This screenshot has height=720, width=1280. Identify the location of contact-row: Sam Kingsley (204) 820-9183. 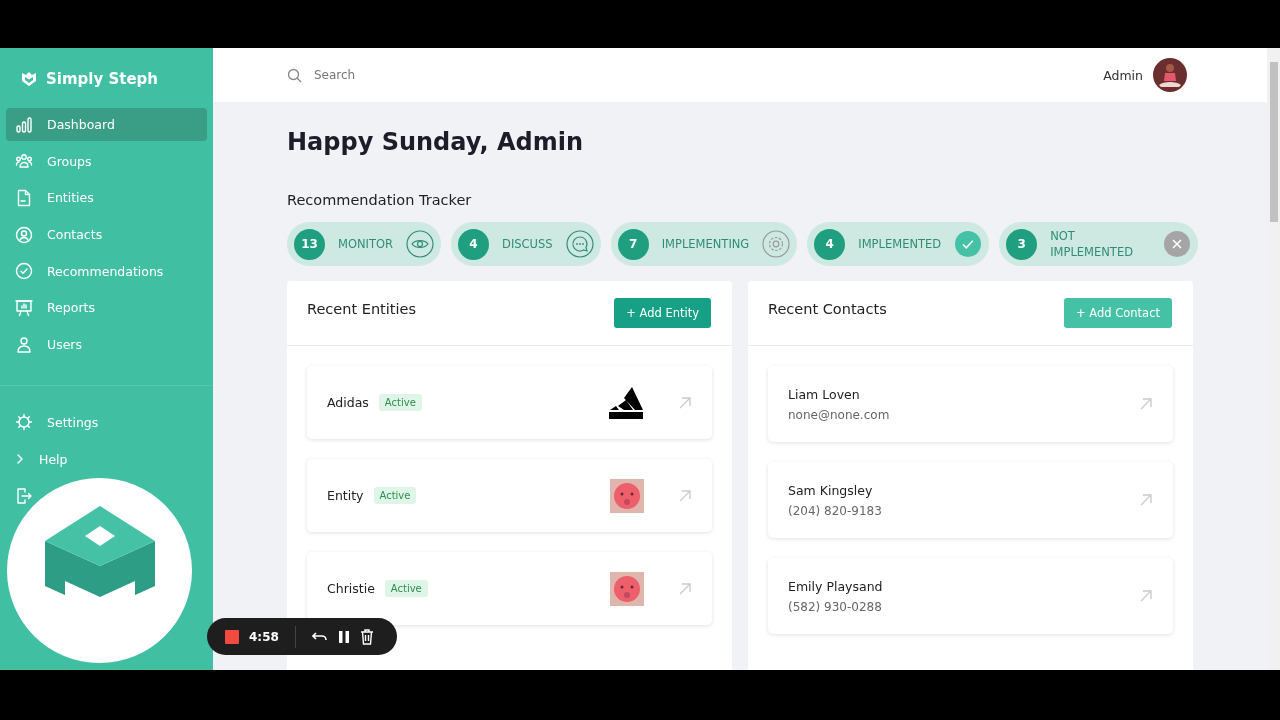
(970, 500).